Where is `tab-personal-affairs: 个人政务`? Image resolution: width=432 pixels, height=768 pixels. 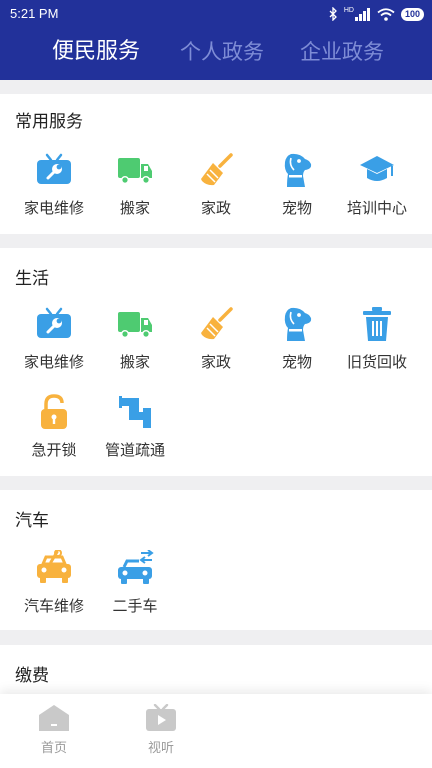
tab-personal-affairs: 个人政务 is located at coordinates (222, 52).